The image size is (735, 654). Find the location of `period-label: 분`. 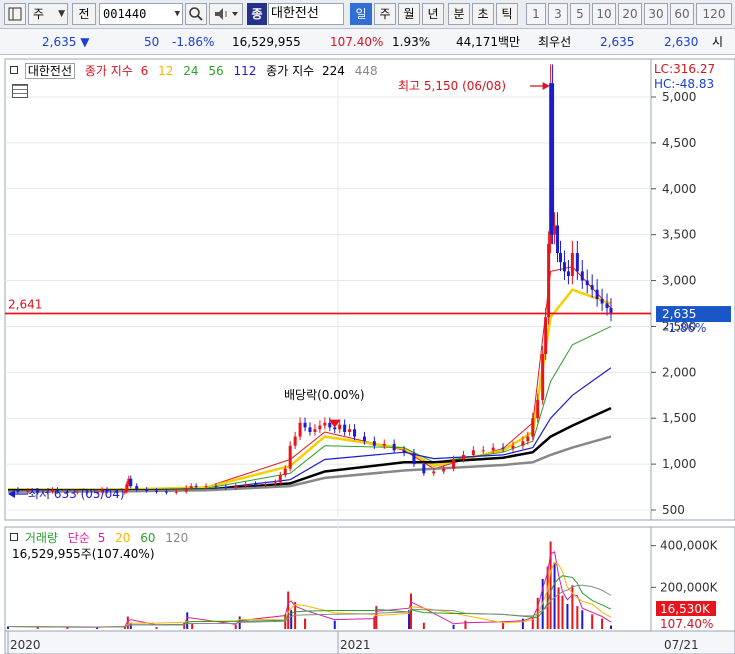

period-label: 분 is located at coordinates (459, 14).